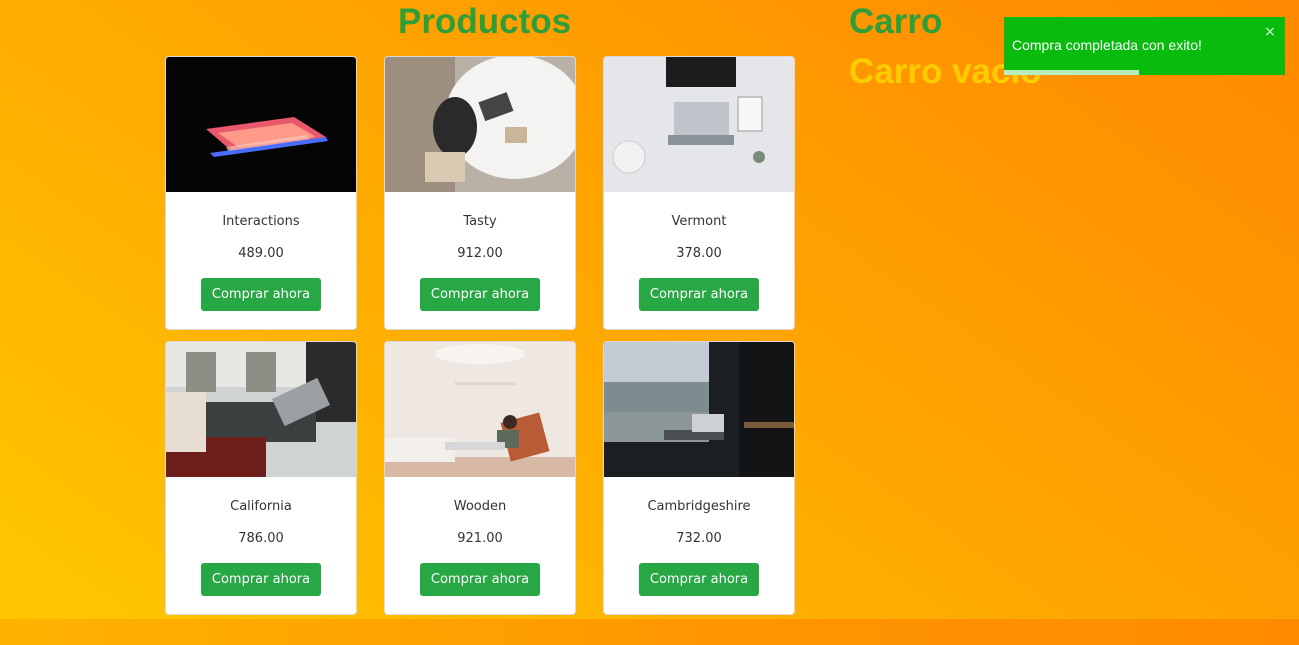 Image resolution: width=1299 pixels, height=645 pixels. What do you see at coordinates (699, 478) in the screenshot?
I see `product-card: Cambridgeshire 732.00 Comprar ahora` at bounding box center [699, 478].